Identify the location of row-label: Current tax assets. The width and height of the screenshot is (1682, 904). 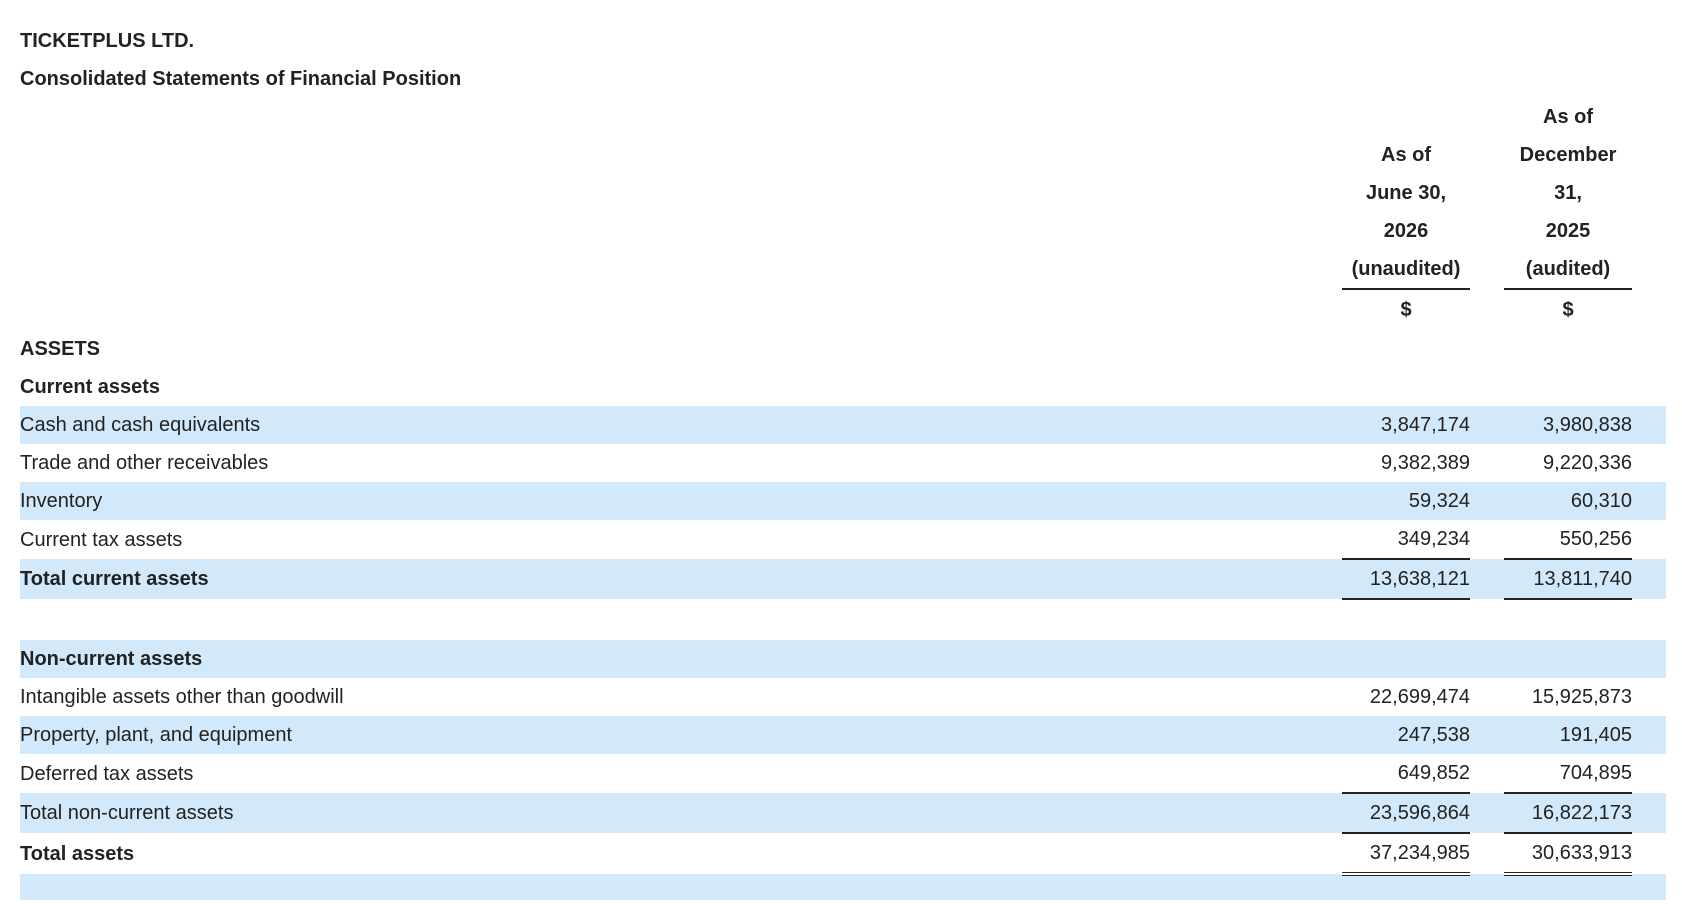
(101, 539).